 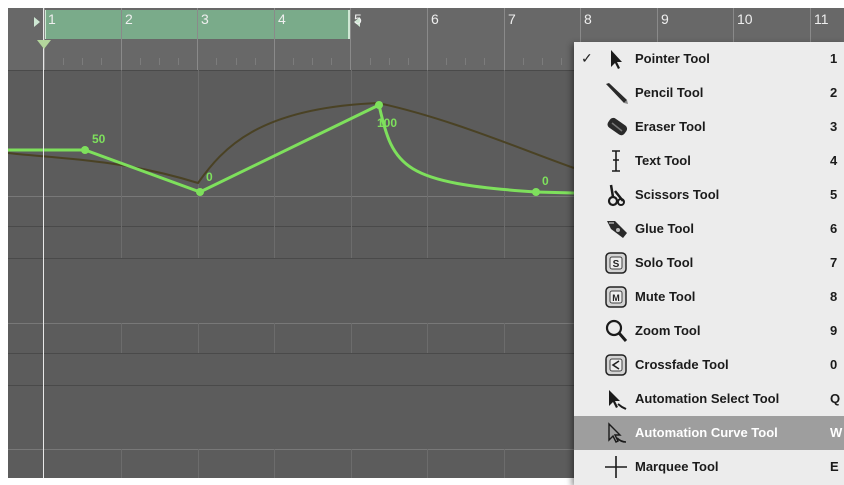 I want to click on solo-icon: S, so click(x=616, y=263).